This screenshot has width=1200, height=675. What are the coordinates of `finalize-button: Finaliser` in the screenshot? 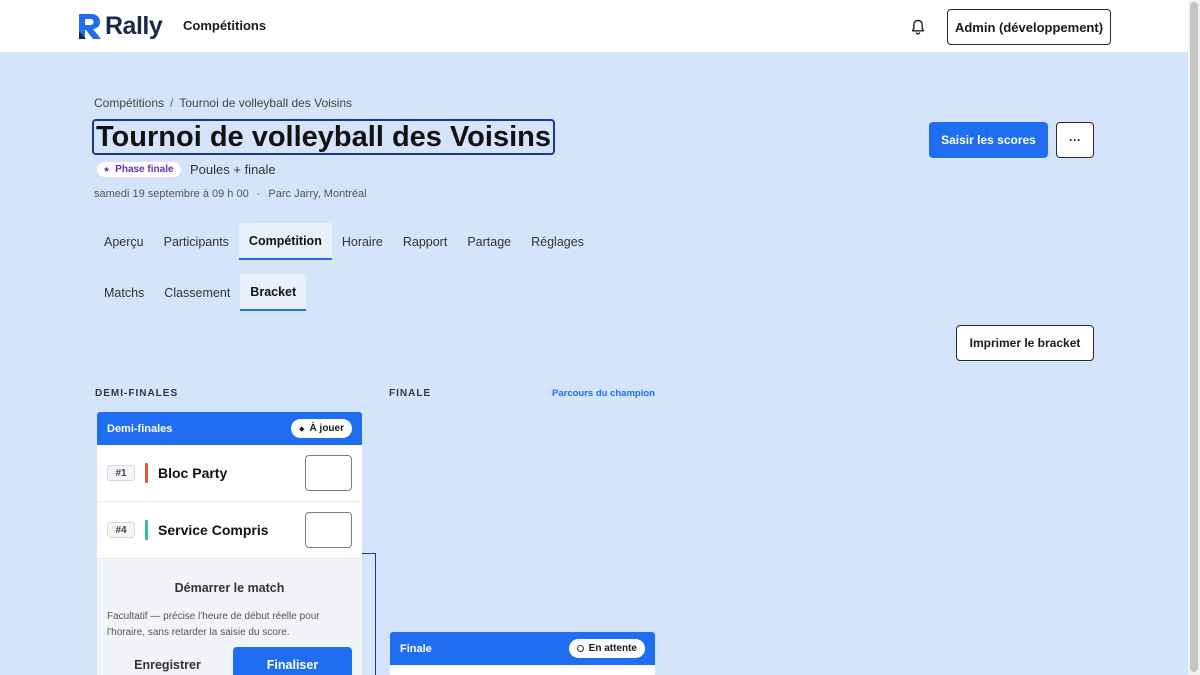 It's located at (292, 661).